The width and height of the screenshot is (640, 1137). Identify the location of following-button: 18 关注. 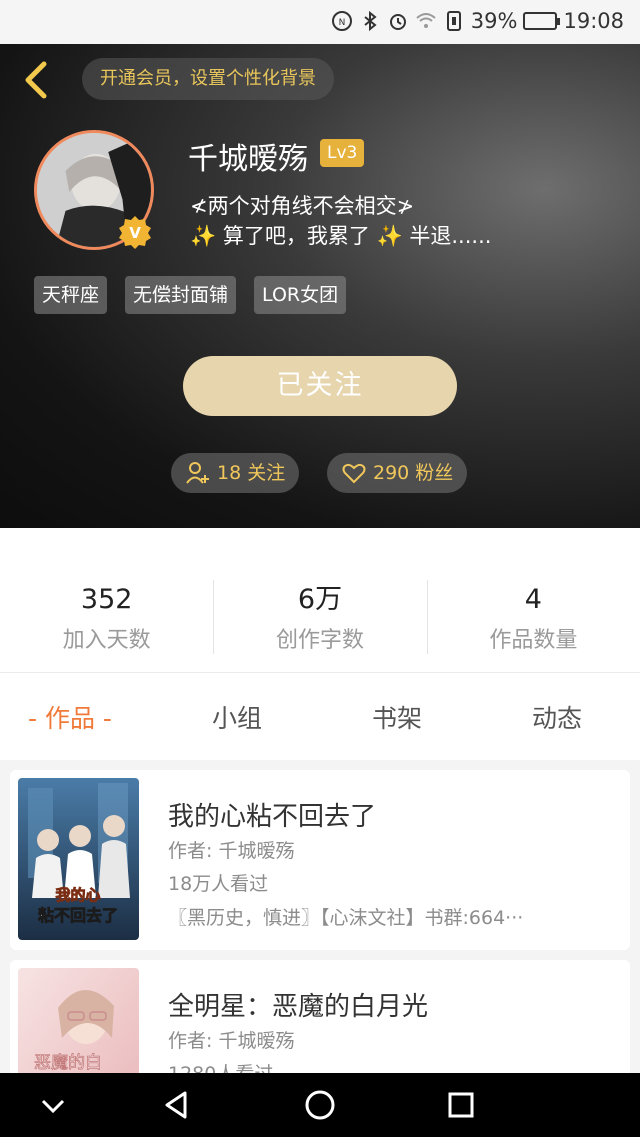
(235, 473).